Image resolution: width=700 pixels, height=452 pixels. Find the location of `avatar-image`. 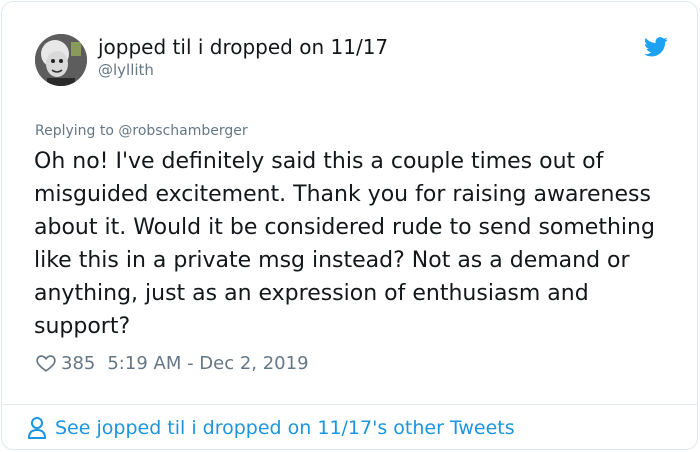

avatar-image is located at coordinates (61, 60).